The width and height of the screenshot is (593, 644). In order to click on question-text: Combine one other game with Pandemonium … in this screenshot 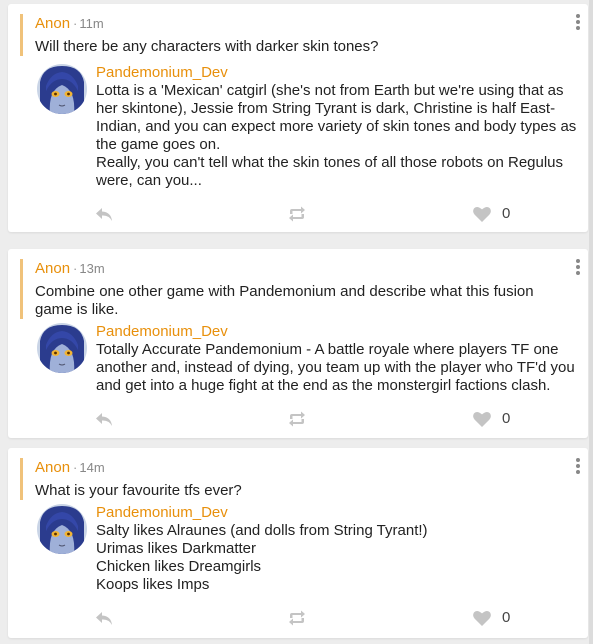, I will do `click(284, 300)`.